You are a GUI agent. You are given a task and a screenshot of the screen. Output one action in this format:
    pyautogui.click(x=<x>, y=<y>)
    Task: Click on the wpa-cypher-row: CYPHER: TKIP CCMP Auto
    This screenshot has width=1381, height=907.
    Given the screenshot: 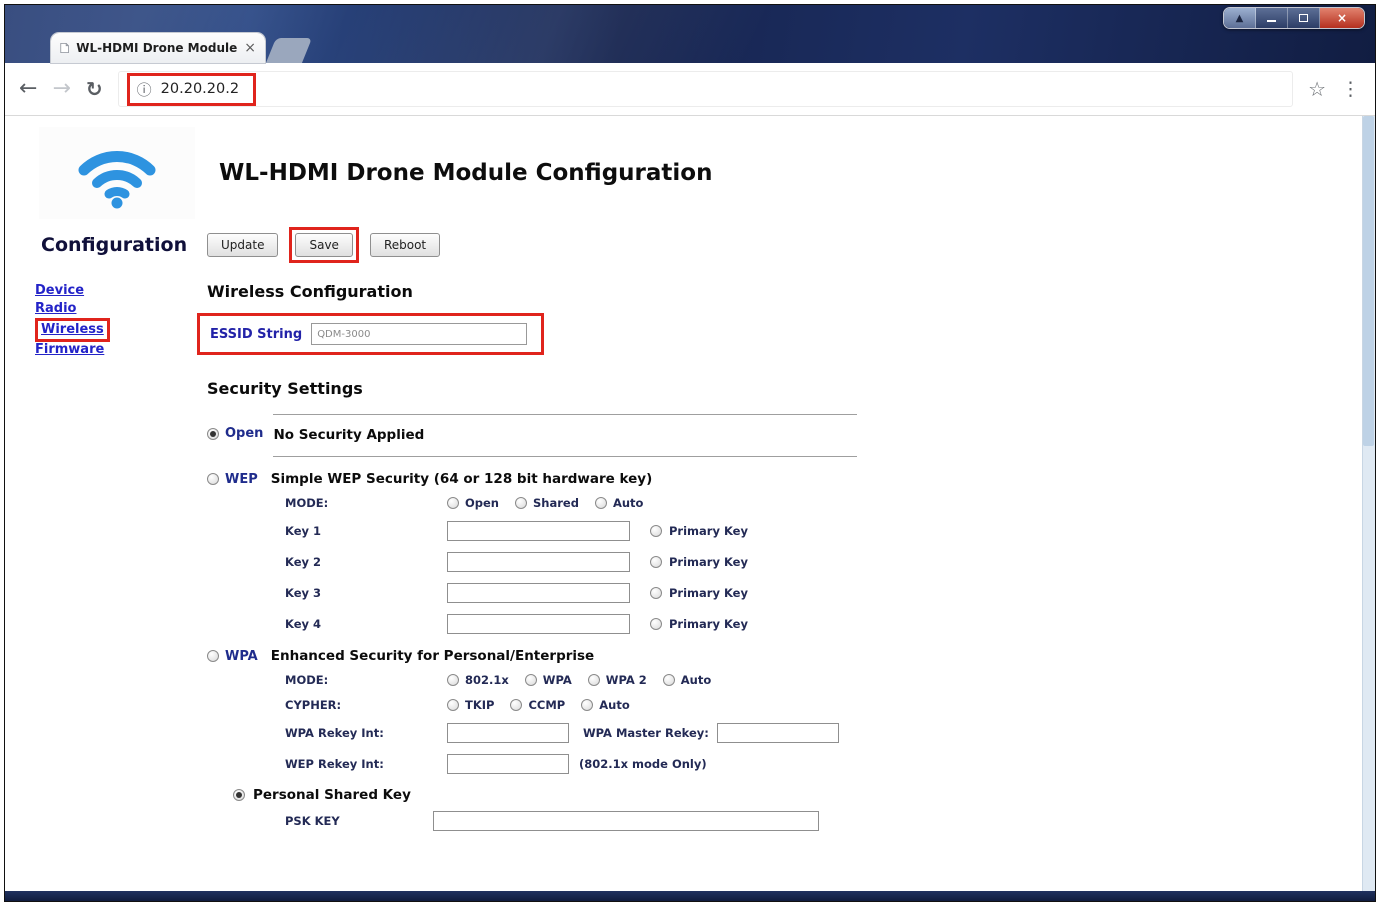 What is the action you would take?
    pyautogui.click(x=571, y=705)
    